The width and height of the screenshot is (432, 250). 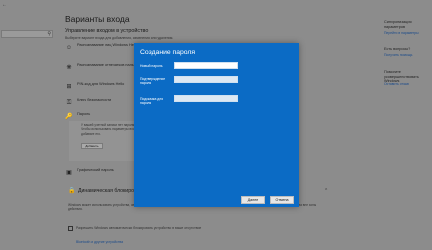 I want to click on fingerprint-icon: ❋, so click(x=69, y=68).